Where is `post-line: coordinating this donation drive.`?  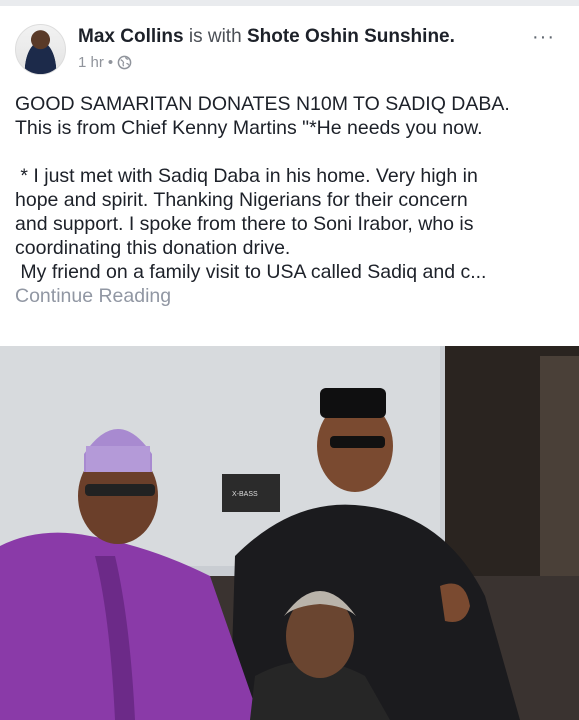
post-line: coordinating this donation drive. is located at coordinates (153, 248).